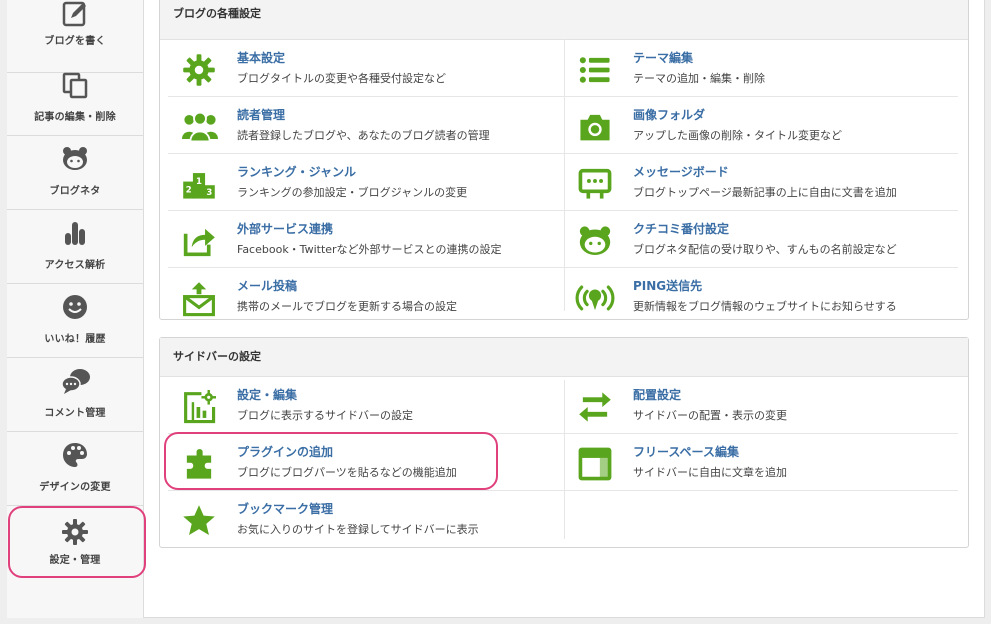 The height and width of the screenshot is (624, 991). Describe the element at coordinates (325, 415) in the screenshot. I see `item-desc: ブログに表示するサイドバーの設定` at that location.